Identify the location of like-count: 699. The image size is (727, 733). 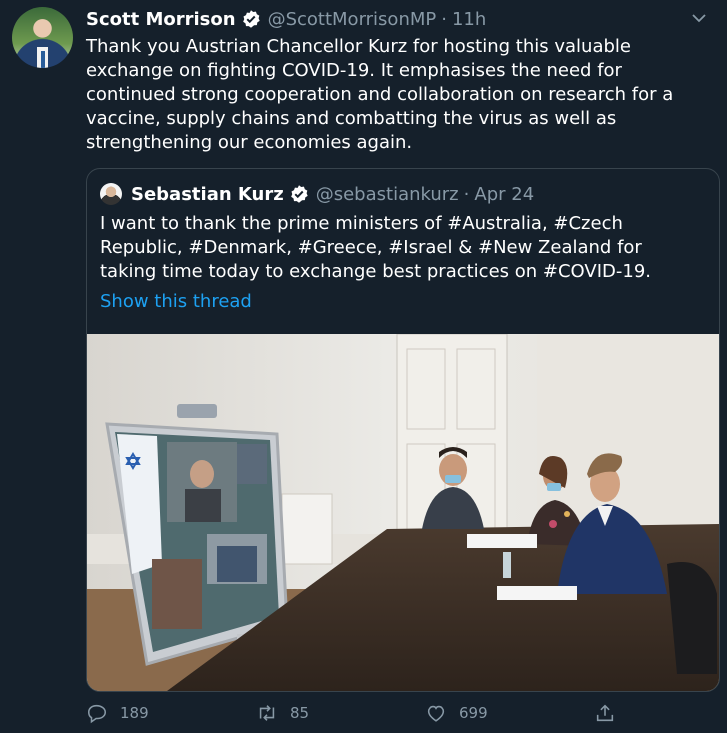
(473, 713).